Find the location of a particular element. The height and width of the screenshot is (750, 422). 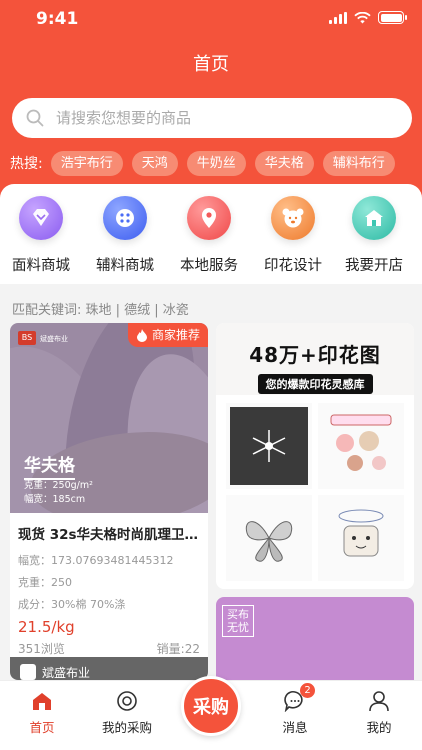

flame-icon is located at coordinates (141, 335).